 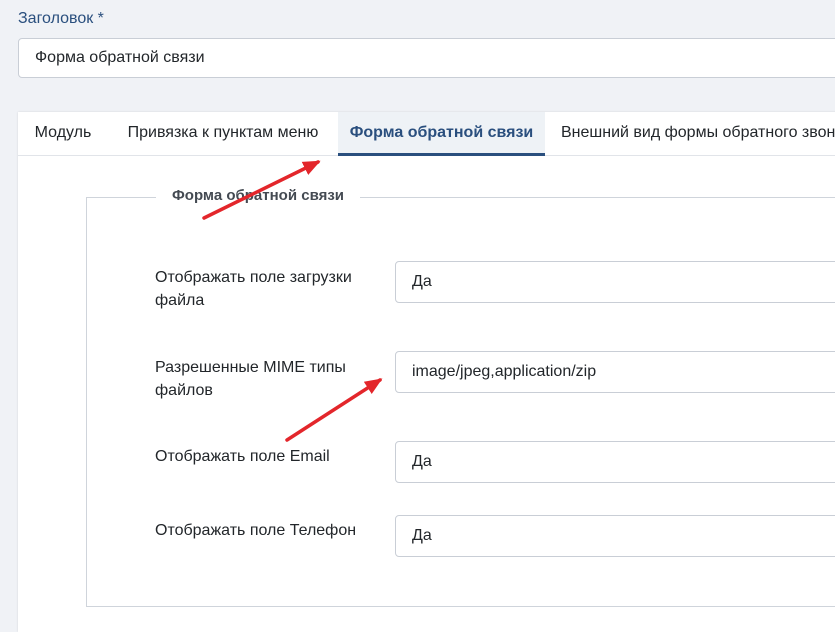 What do you see at coordinates (615, 462) in the screenshot?
I see `select-show-email: Да` at bounding box center [615, 462].